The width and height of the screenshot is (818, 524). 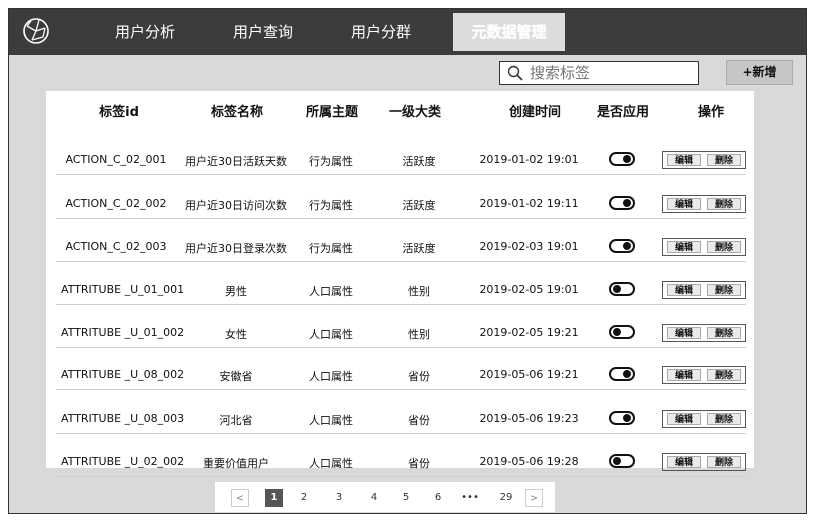 What do you see at coordinates (506, 498) in the screenshot?
I see `page-button: 29` at bounding box center [506, 498].